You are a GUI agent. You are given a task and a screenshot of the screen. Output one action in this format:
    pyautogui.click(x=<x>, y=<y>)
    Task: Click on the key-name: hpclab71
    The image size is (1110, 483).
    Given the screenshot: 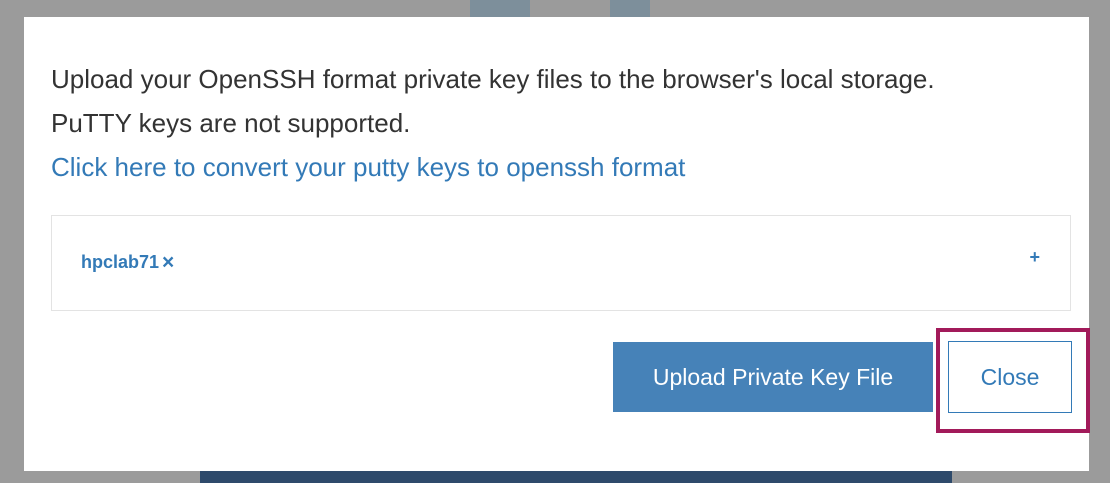 What is the action you would take?
    pyautogui.click(x=120, y=262)
    